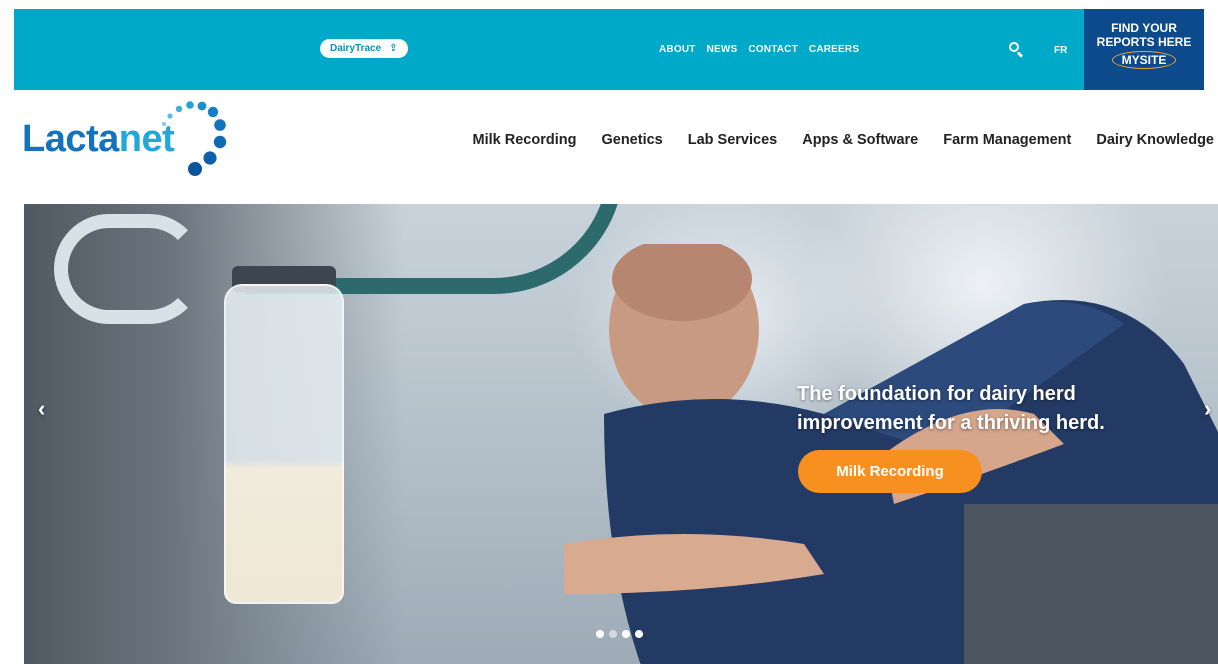  I want to click on top-nav-news: NEWS, so click(722, 49).